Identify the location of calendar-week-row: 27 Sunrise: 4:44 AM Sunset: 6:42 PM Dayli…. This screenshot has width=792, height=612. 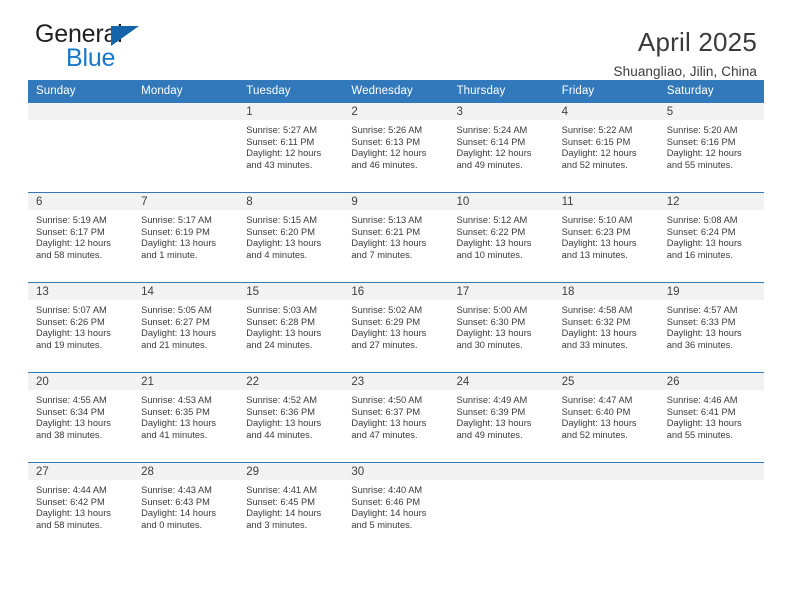
(396, 507).